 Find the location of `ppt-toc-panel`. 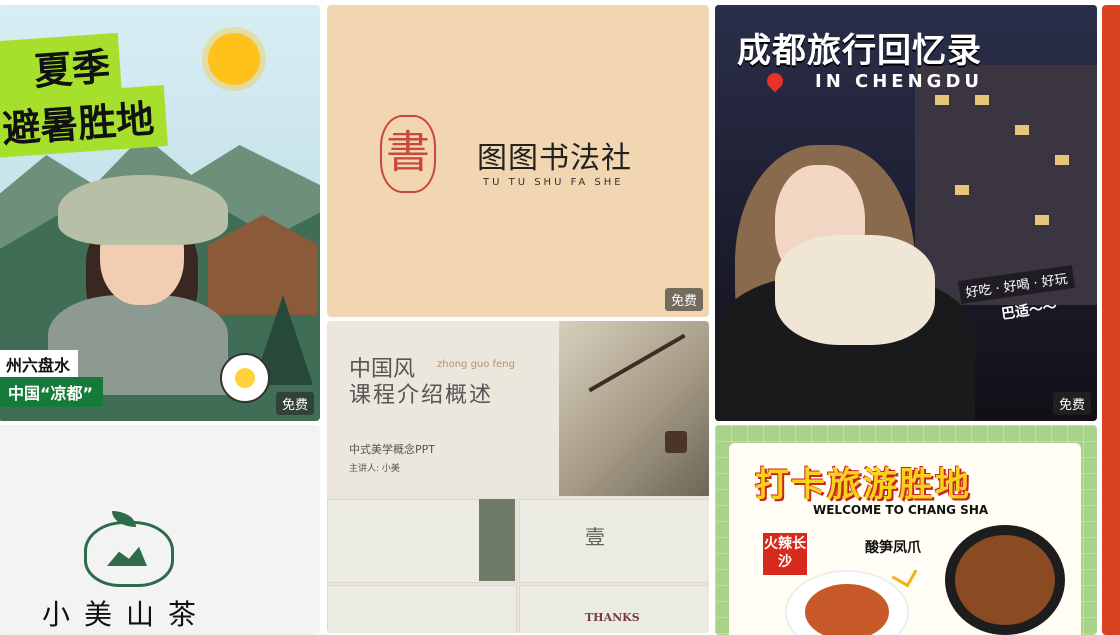

ppt-toc-panel is located at coordinates (497, 540).